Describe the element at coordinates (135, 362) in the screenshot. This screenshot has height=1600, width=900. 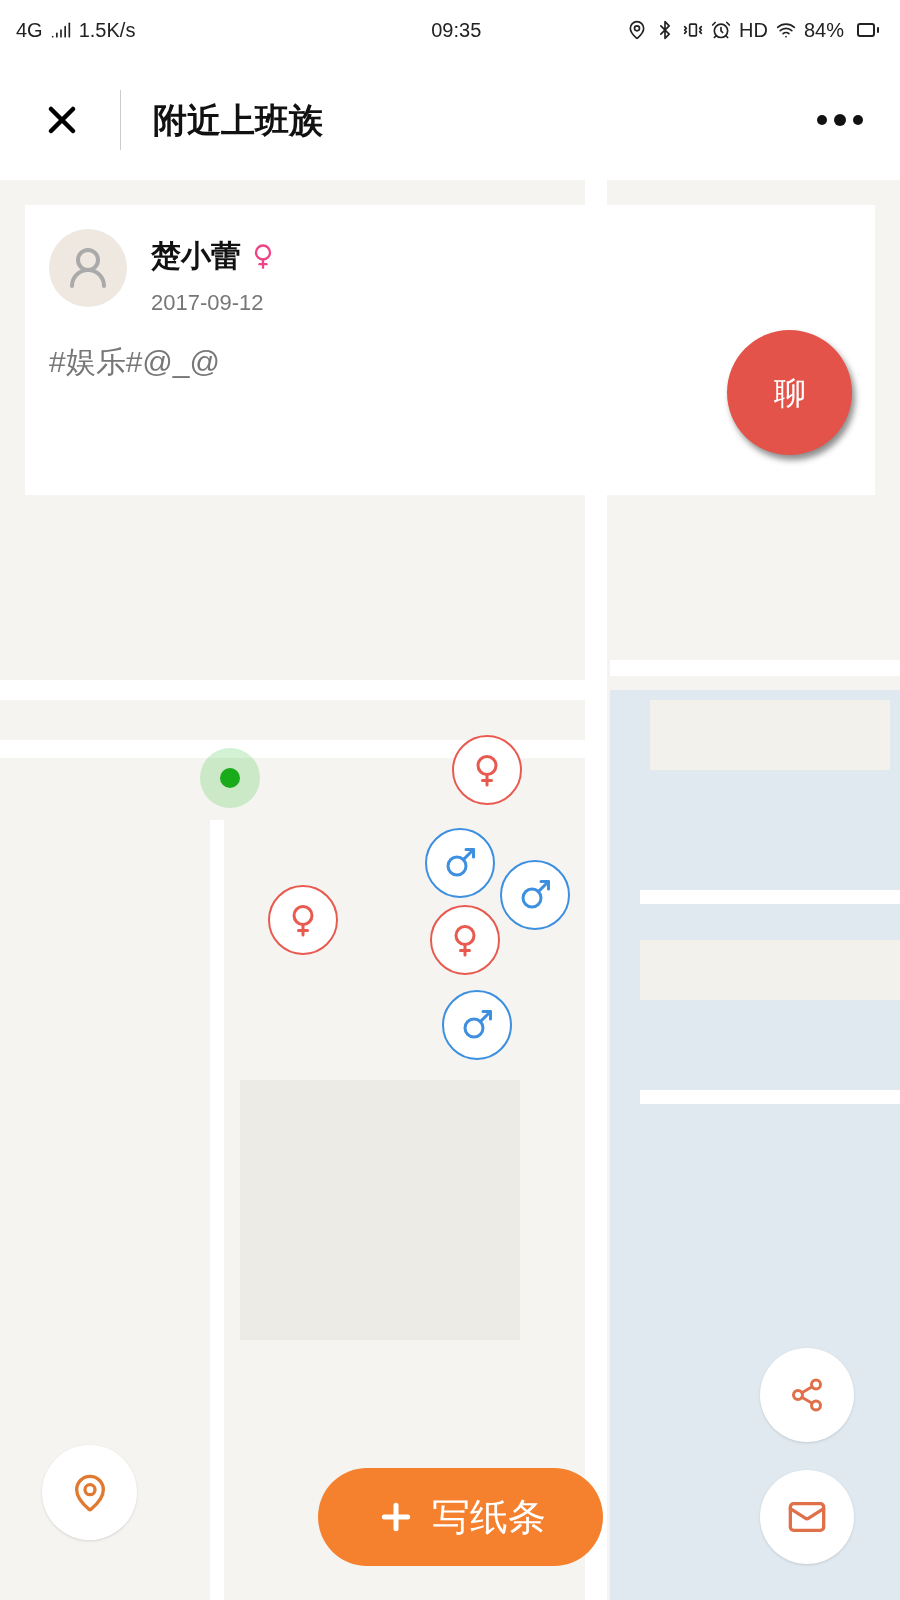
I see `post-text: #娱乐#@_@` at that location.